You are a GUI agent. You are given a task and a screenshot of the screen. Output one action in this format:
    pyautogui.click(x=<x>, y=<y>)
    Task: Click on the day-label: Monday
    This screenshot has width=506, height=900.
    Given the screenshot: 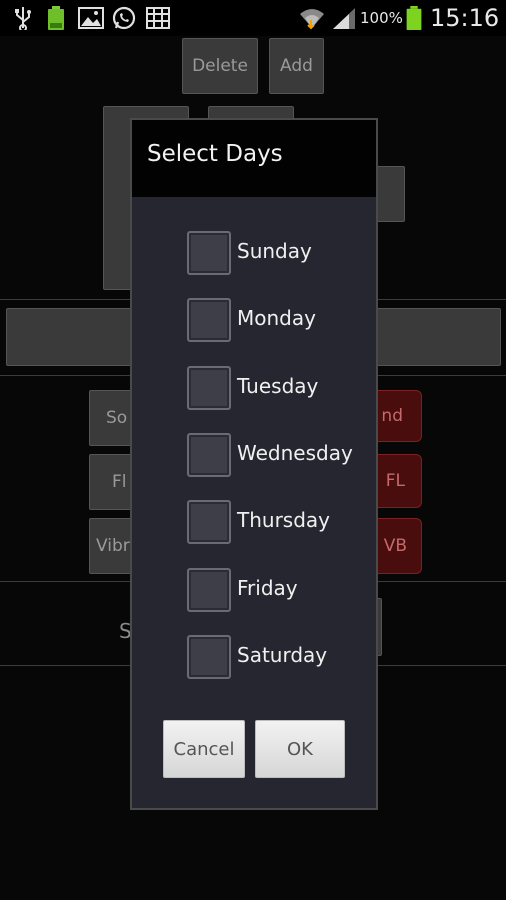 What is the action you would take?
    pyautogui.click(x=276, y=318)
    